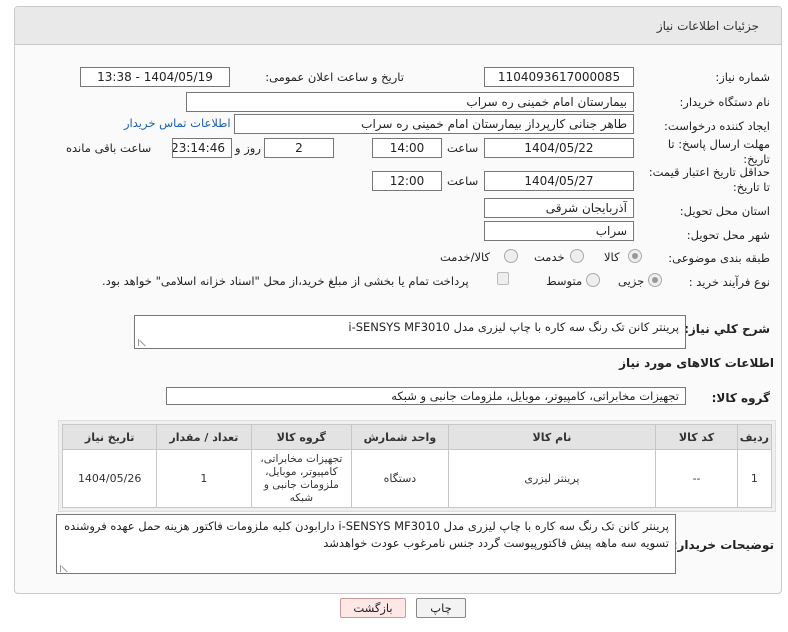 Image resolution: width=788 pixels, height=632 pixels. What do you see at coordinates (503, 278) in the screenshot?
I see `treasury-payment-checkbox` at bounding box center [503, 278].